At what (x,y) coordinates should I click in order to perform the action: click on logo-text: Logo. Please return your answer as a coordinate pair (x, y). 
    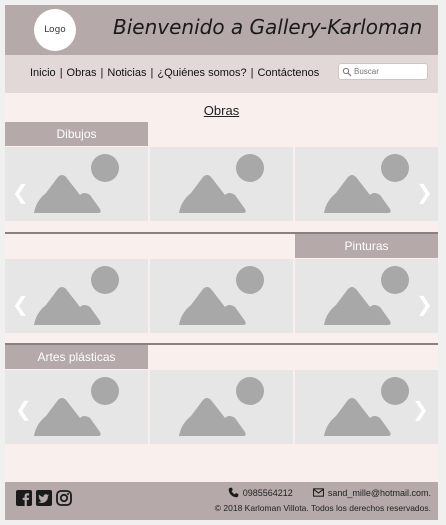
    Looking at the image, I should click on (55, 30).